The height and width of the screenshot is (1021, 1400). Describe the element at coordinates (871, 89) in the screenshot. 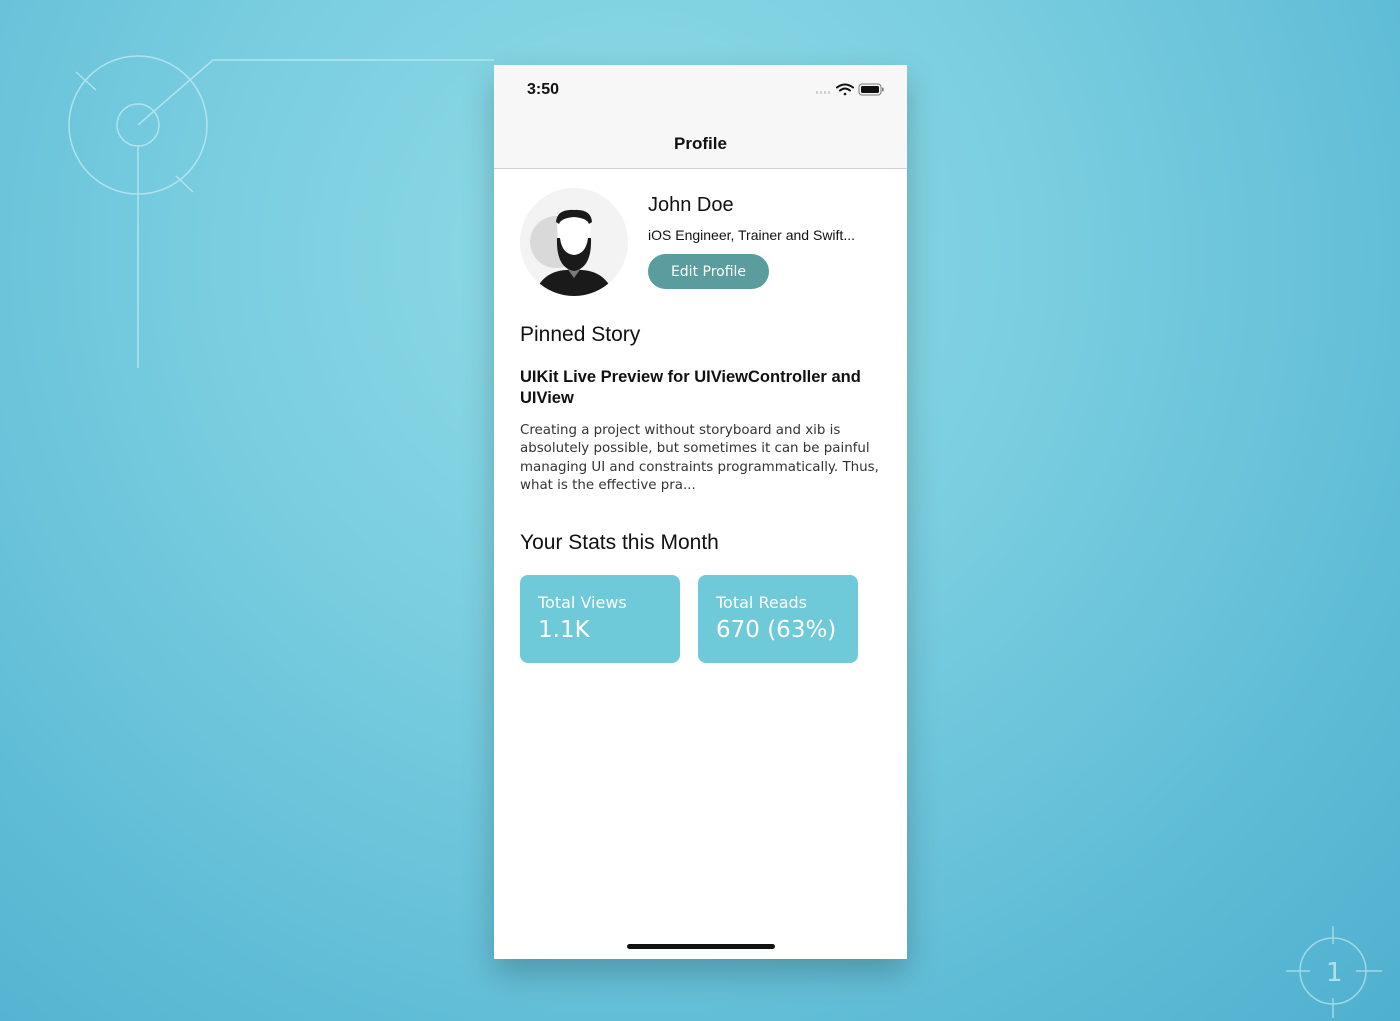

I see `battery-icon` at that location.